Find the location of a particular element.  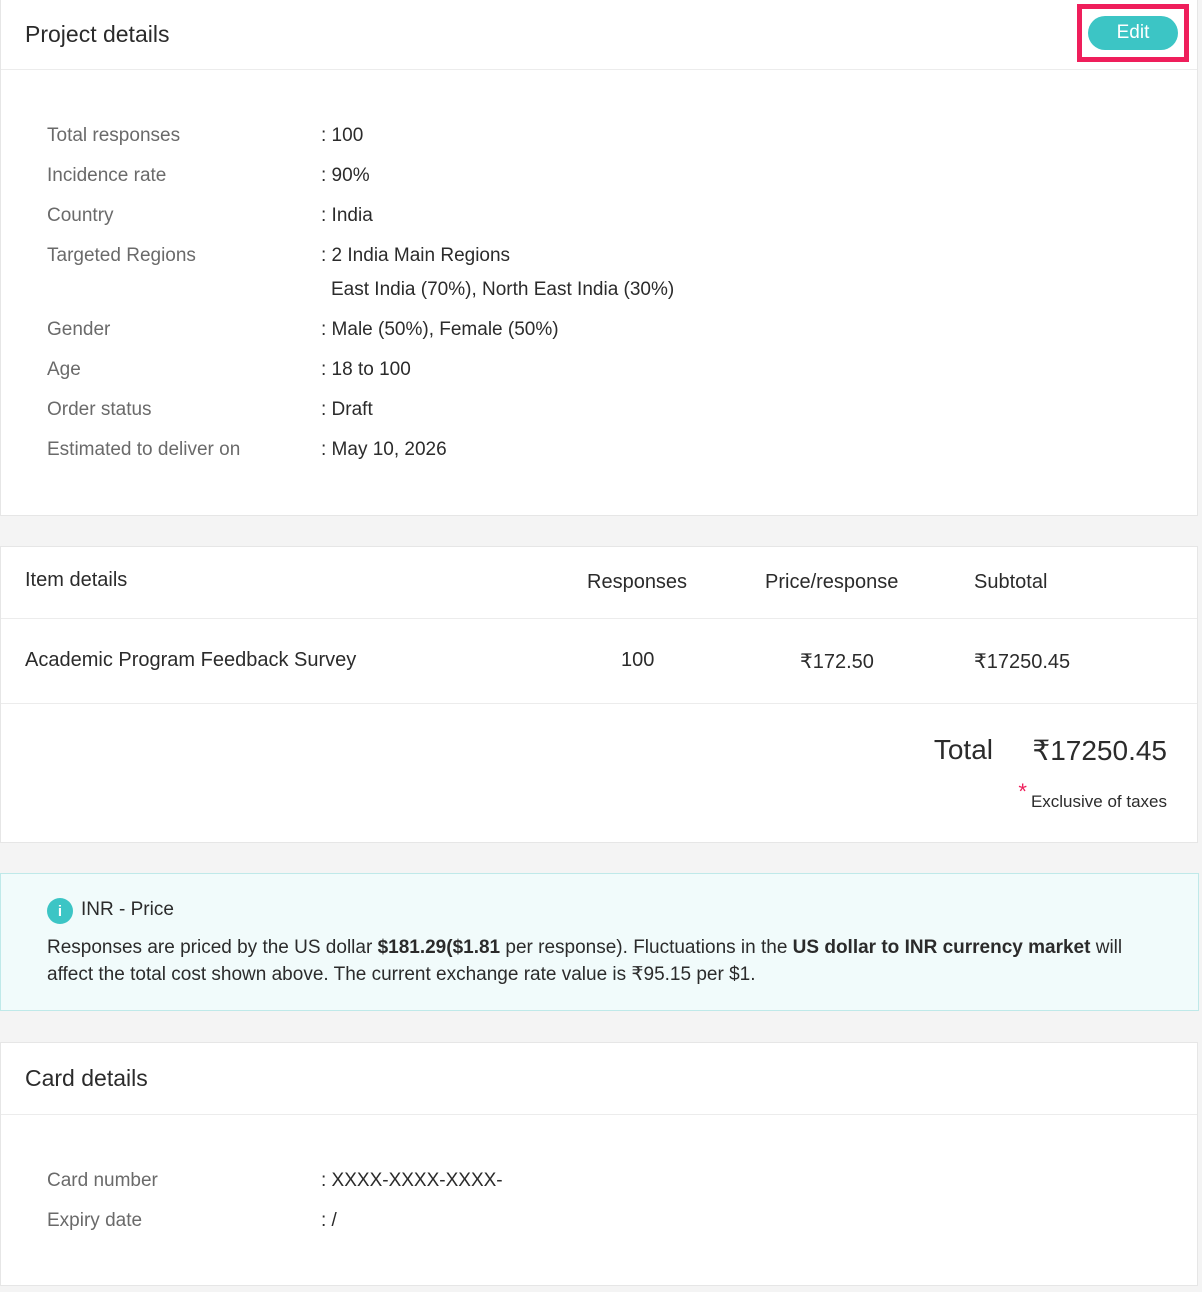

detail-value: : India is located at coordinates (347, 215).